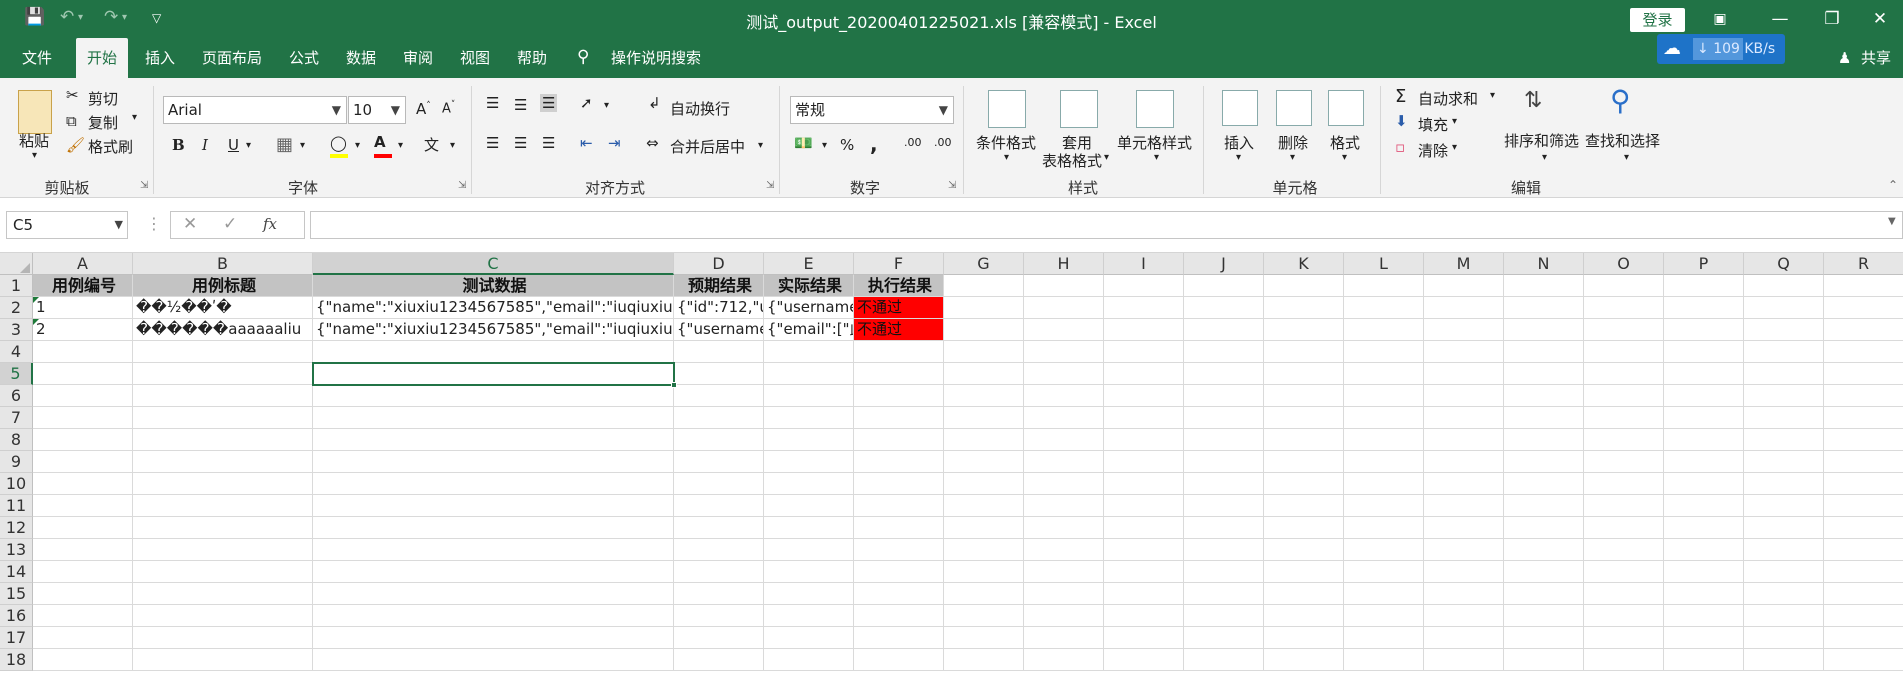 Image resolution: width=1903 pixels, height=684 pixels. What do you see at coordinates (1106, 157) in the screenshot?
I see `format-as-table-dropdown-icon: ▾` at bounding box center [1106, 157].